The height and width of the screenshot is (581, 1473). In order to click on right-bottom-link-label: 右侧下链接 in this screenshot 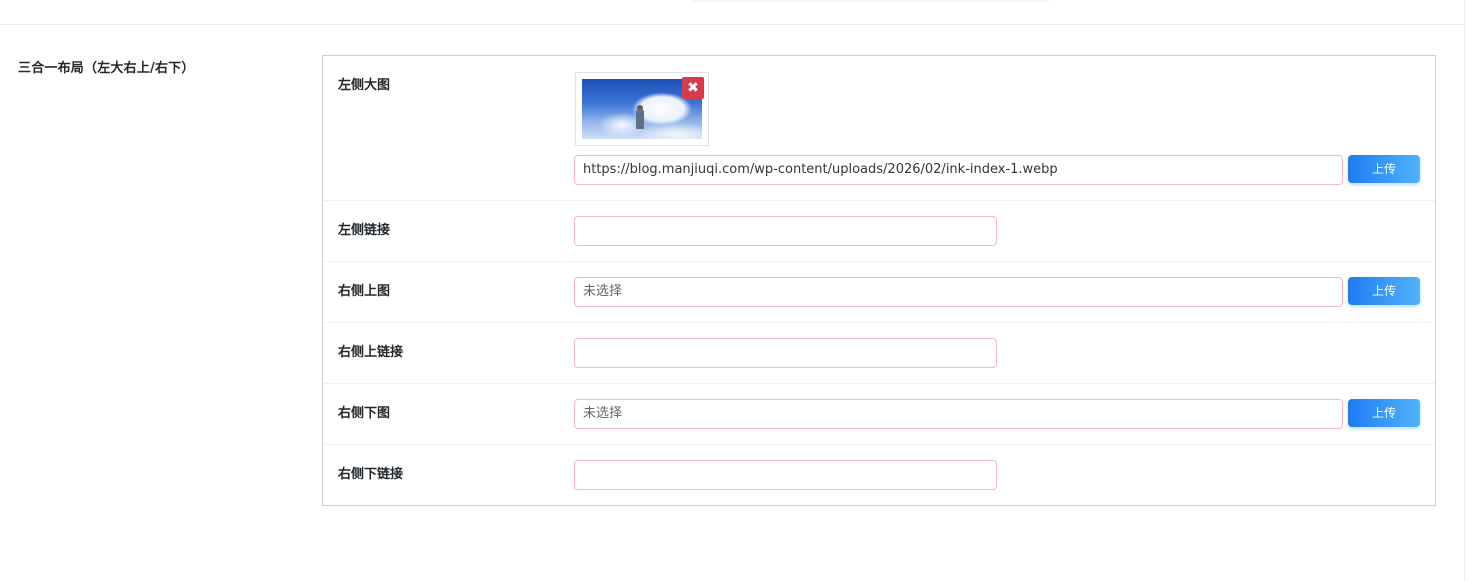, I will do `click(371, 474)`.